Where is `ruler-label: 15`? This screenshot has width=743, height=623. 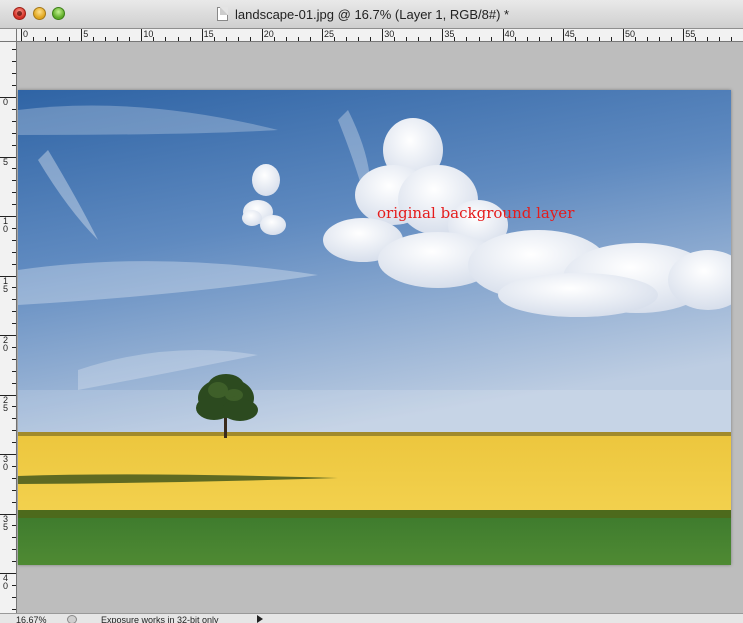 ruler-label: 15 is located at coordinates (208, 34).